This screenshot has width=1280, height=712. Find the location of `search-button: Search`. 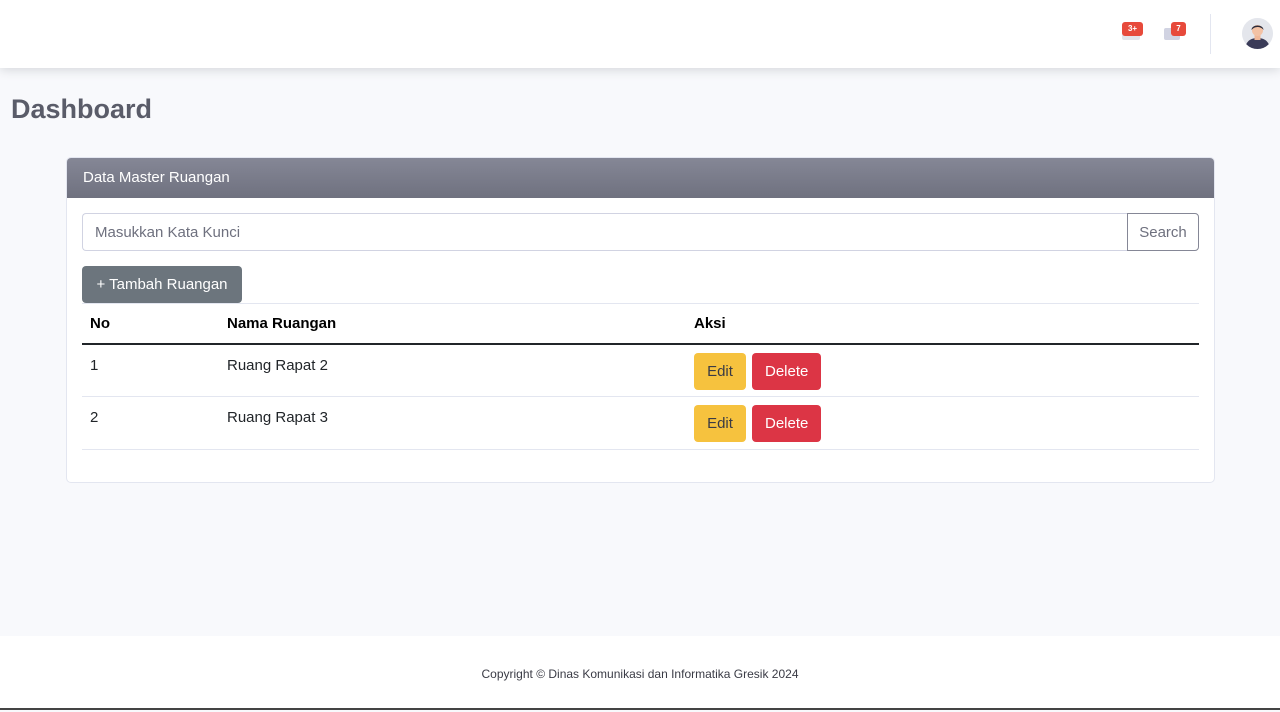

search-button: Search is located at coordinates (1163, 232).